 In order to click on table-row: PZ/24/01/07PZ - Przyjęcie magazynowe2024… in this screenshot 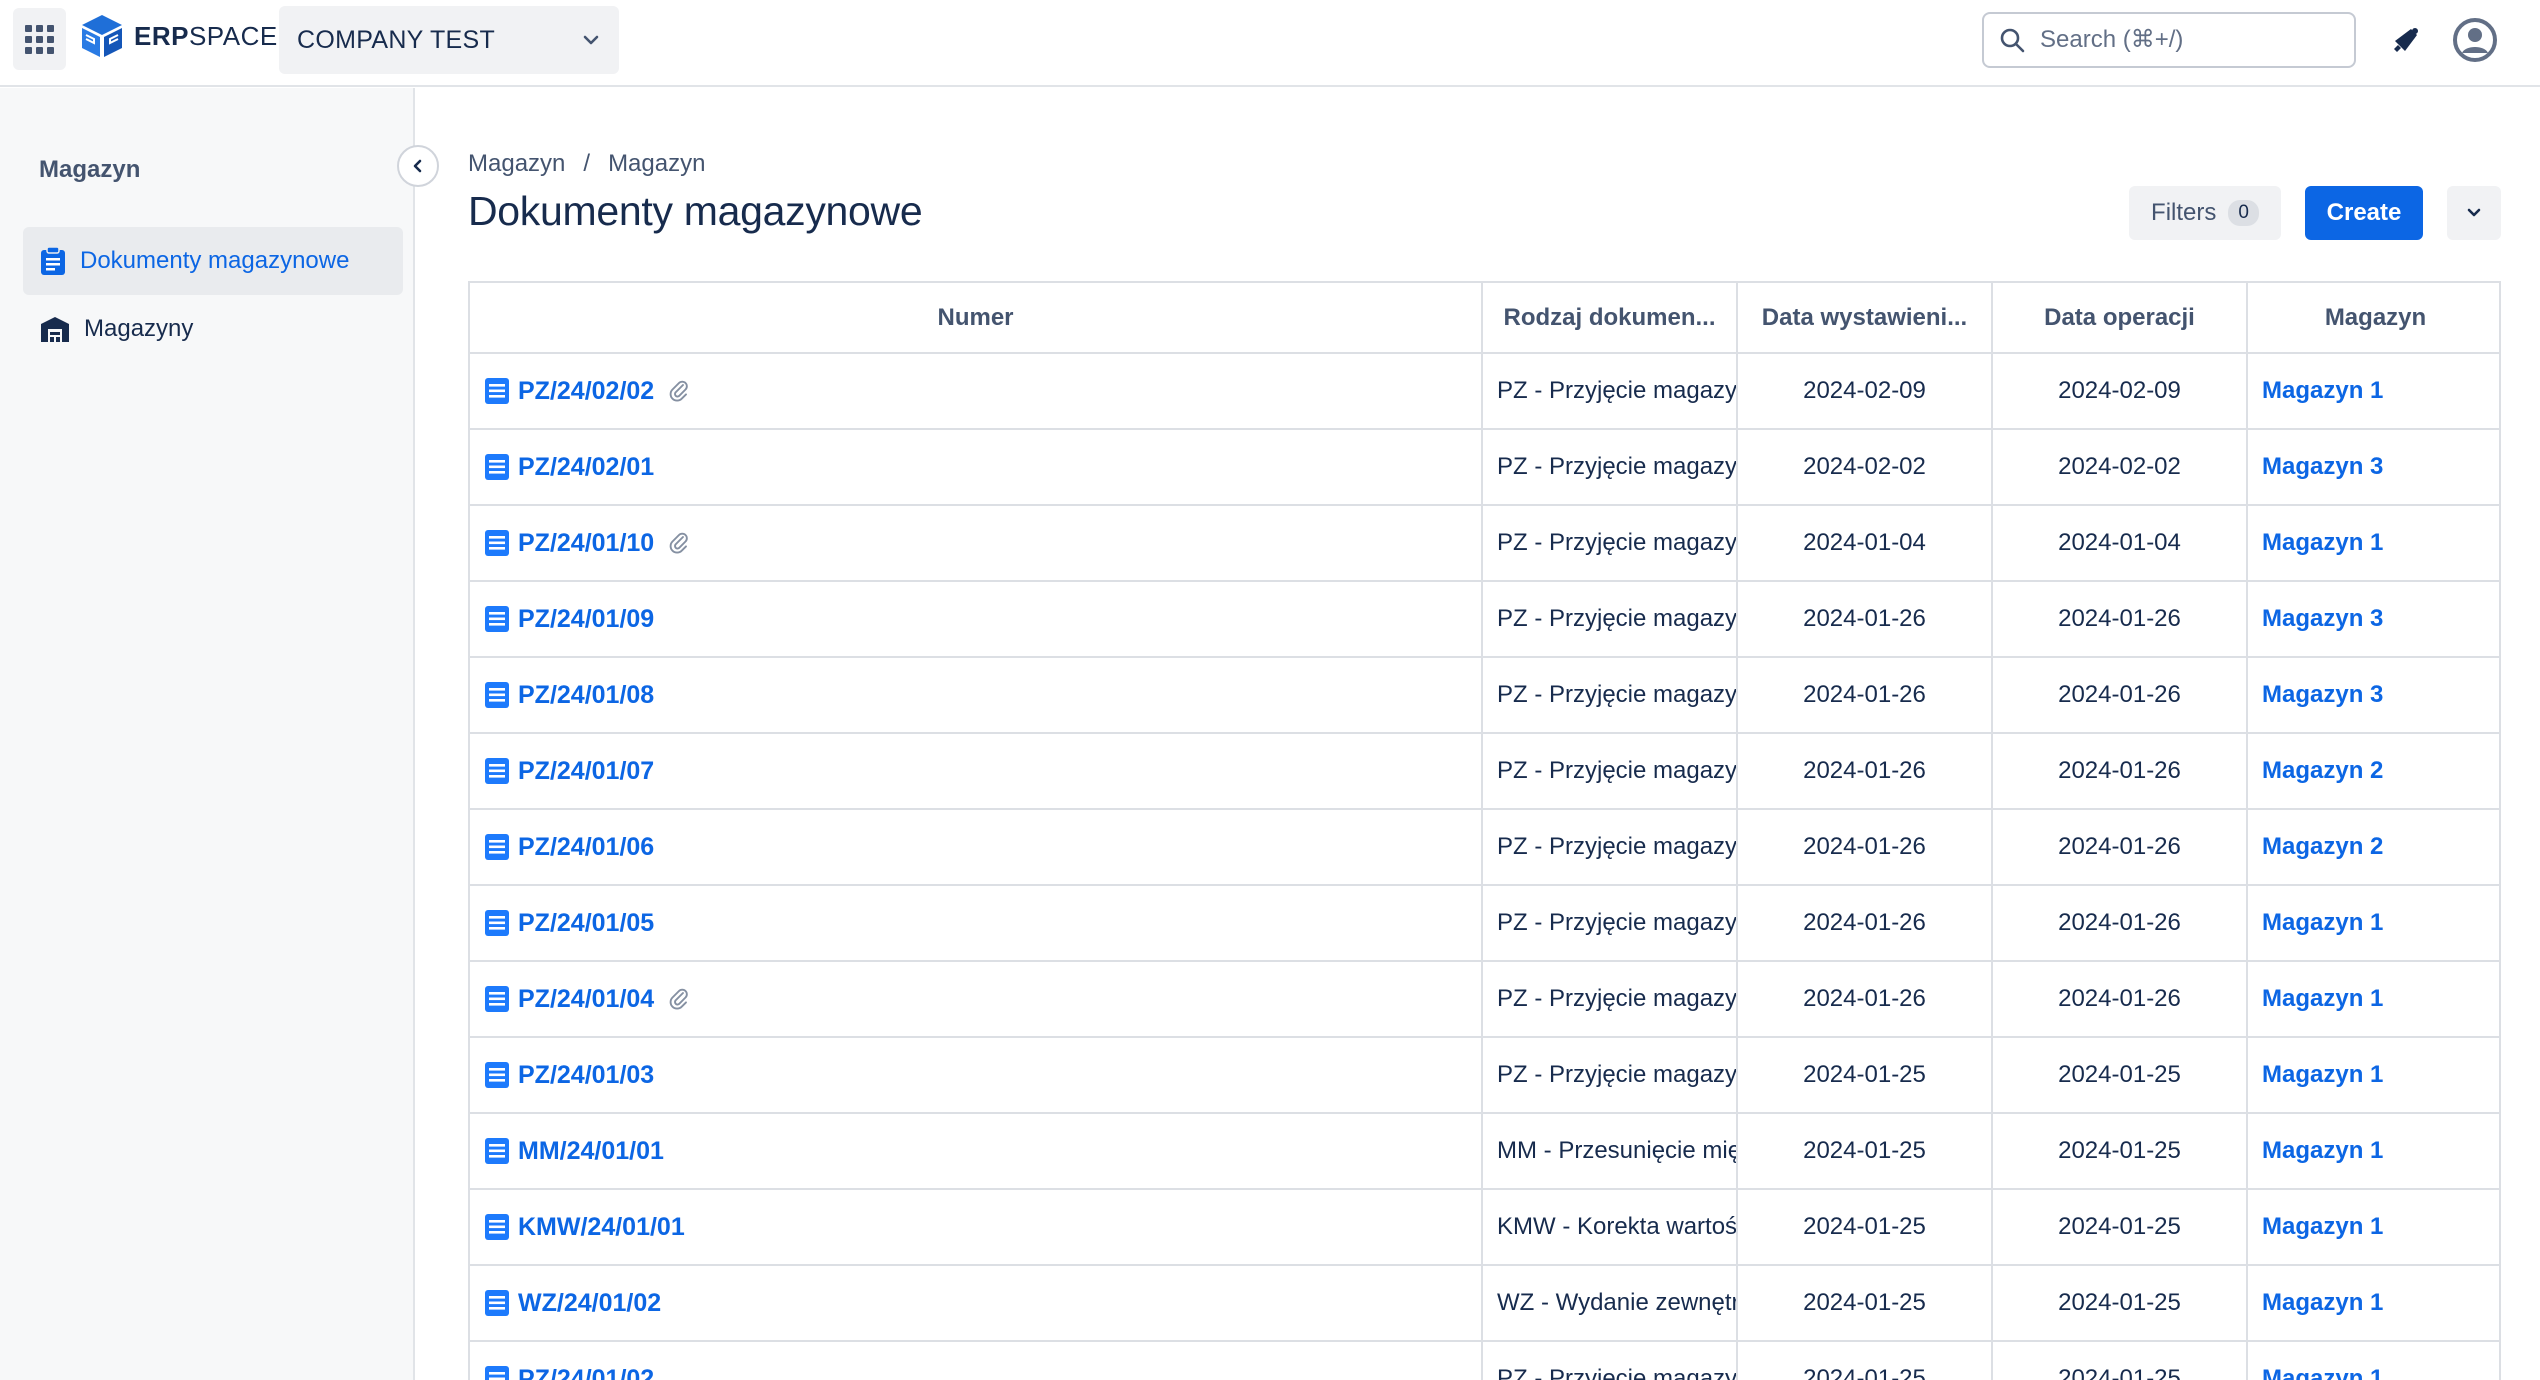, I will do `click(1484, 771)`.